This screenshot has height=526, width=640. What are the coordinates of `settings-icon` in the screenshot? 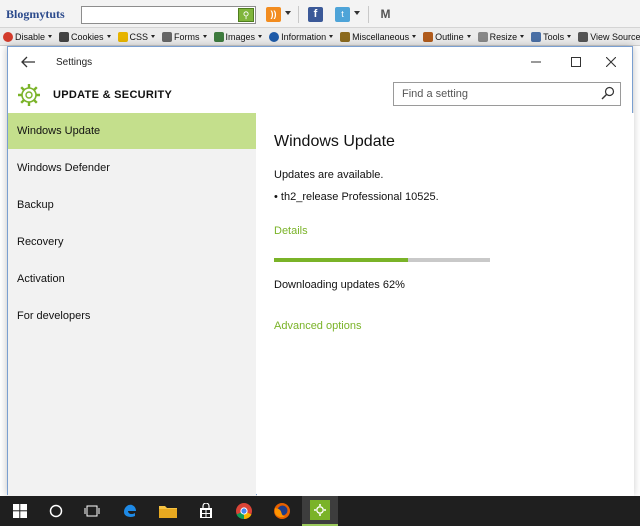 It's located at (320, 510).